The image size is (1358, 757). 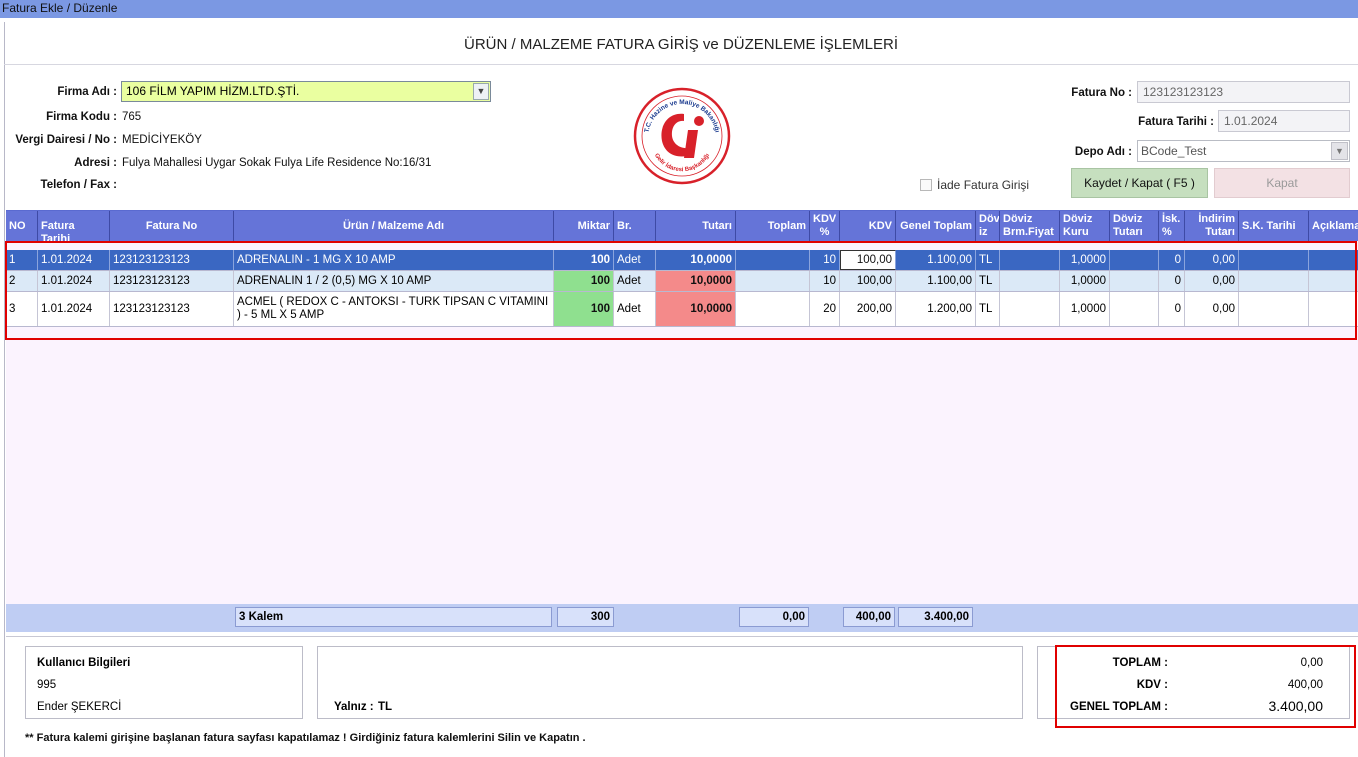 What do you see at coordinates (47, 685) in the screenshot?
I see `user-id: 995` at bounding box center [47, 685].